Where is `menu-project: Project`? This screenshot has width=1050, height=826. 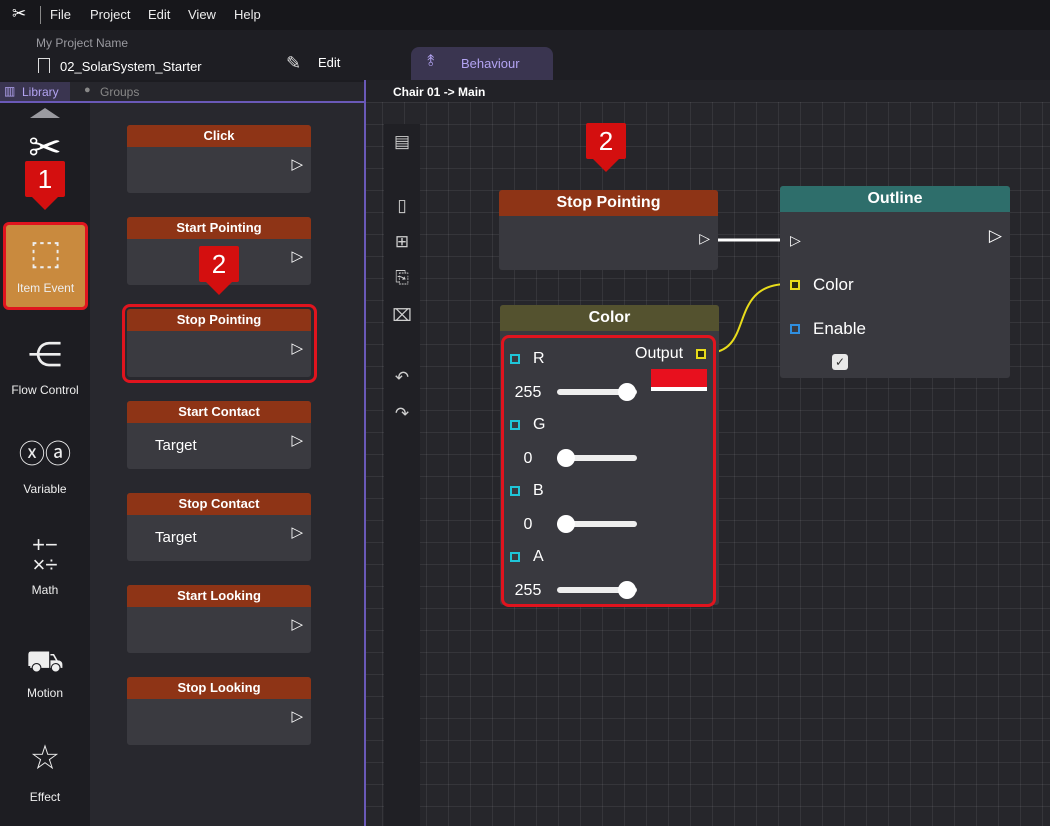
menu-project: Project is located at coordinates (110, 14).